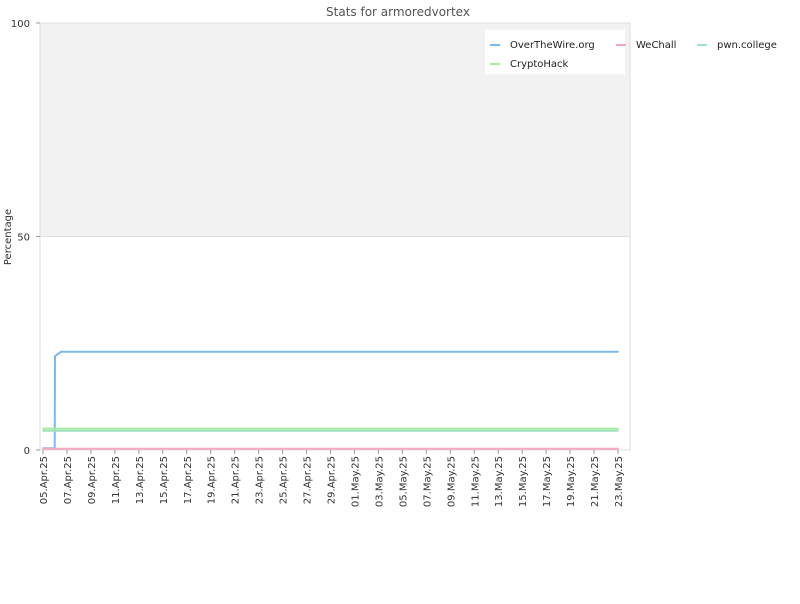  Describe the element at coordinates (571, 481) in the screenshot. I see `x-tick-label: 19.May.25` at that location.